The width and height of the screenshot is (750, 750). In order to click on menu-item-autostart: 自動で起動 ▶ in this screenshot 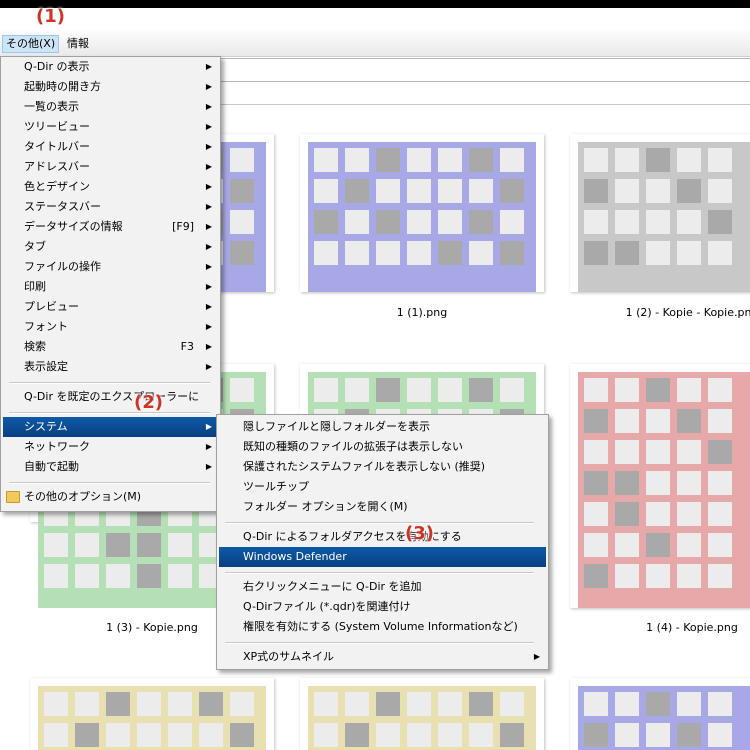, I will do `click(110, 467)`.